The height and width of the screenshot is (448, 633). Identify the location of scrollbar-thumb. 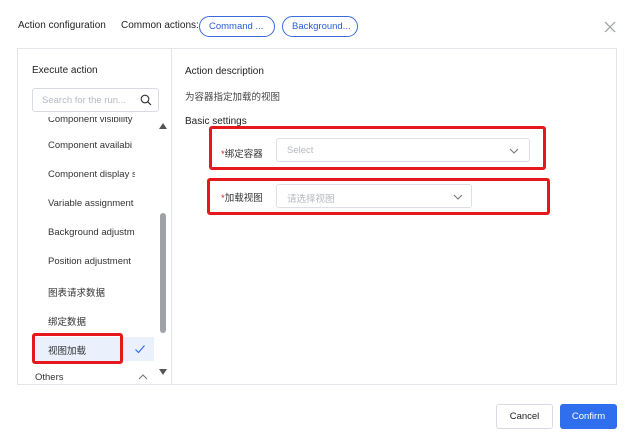
(163, 273).